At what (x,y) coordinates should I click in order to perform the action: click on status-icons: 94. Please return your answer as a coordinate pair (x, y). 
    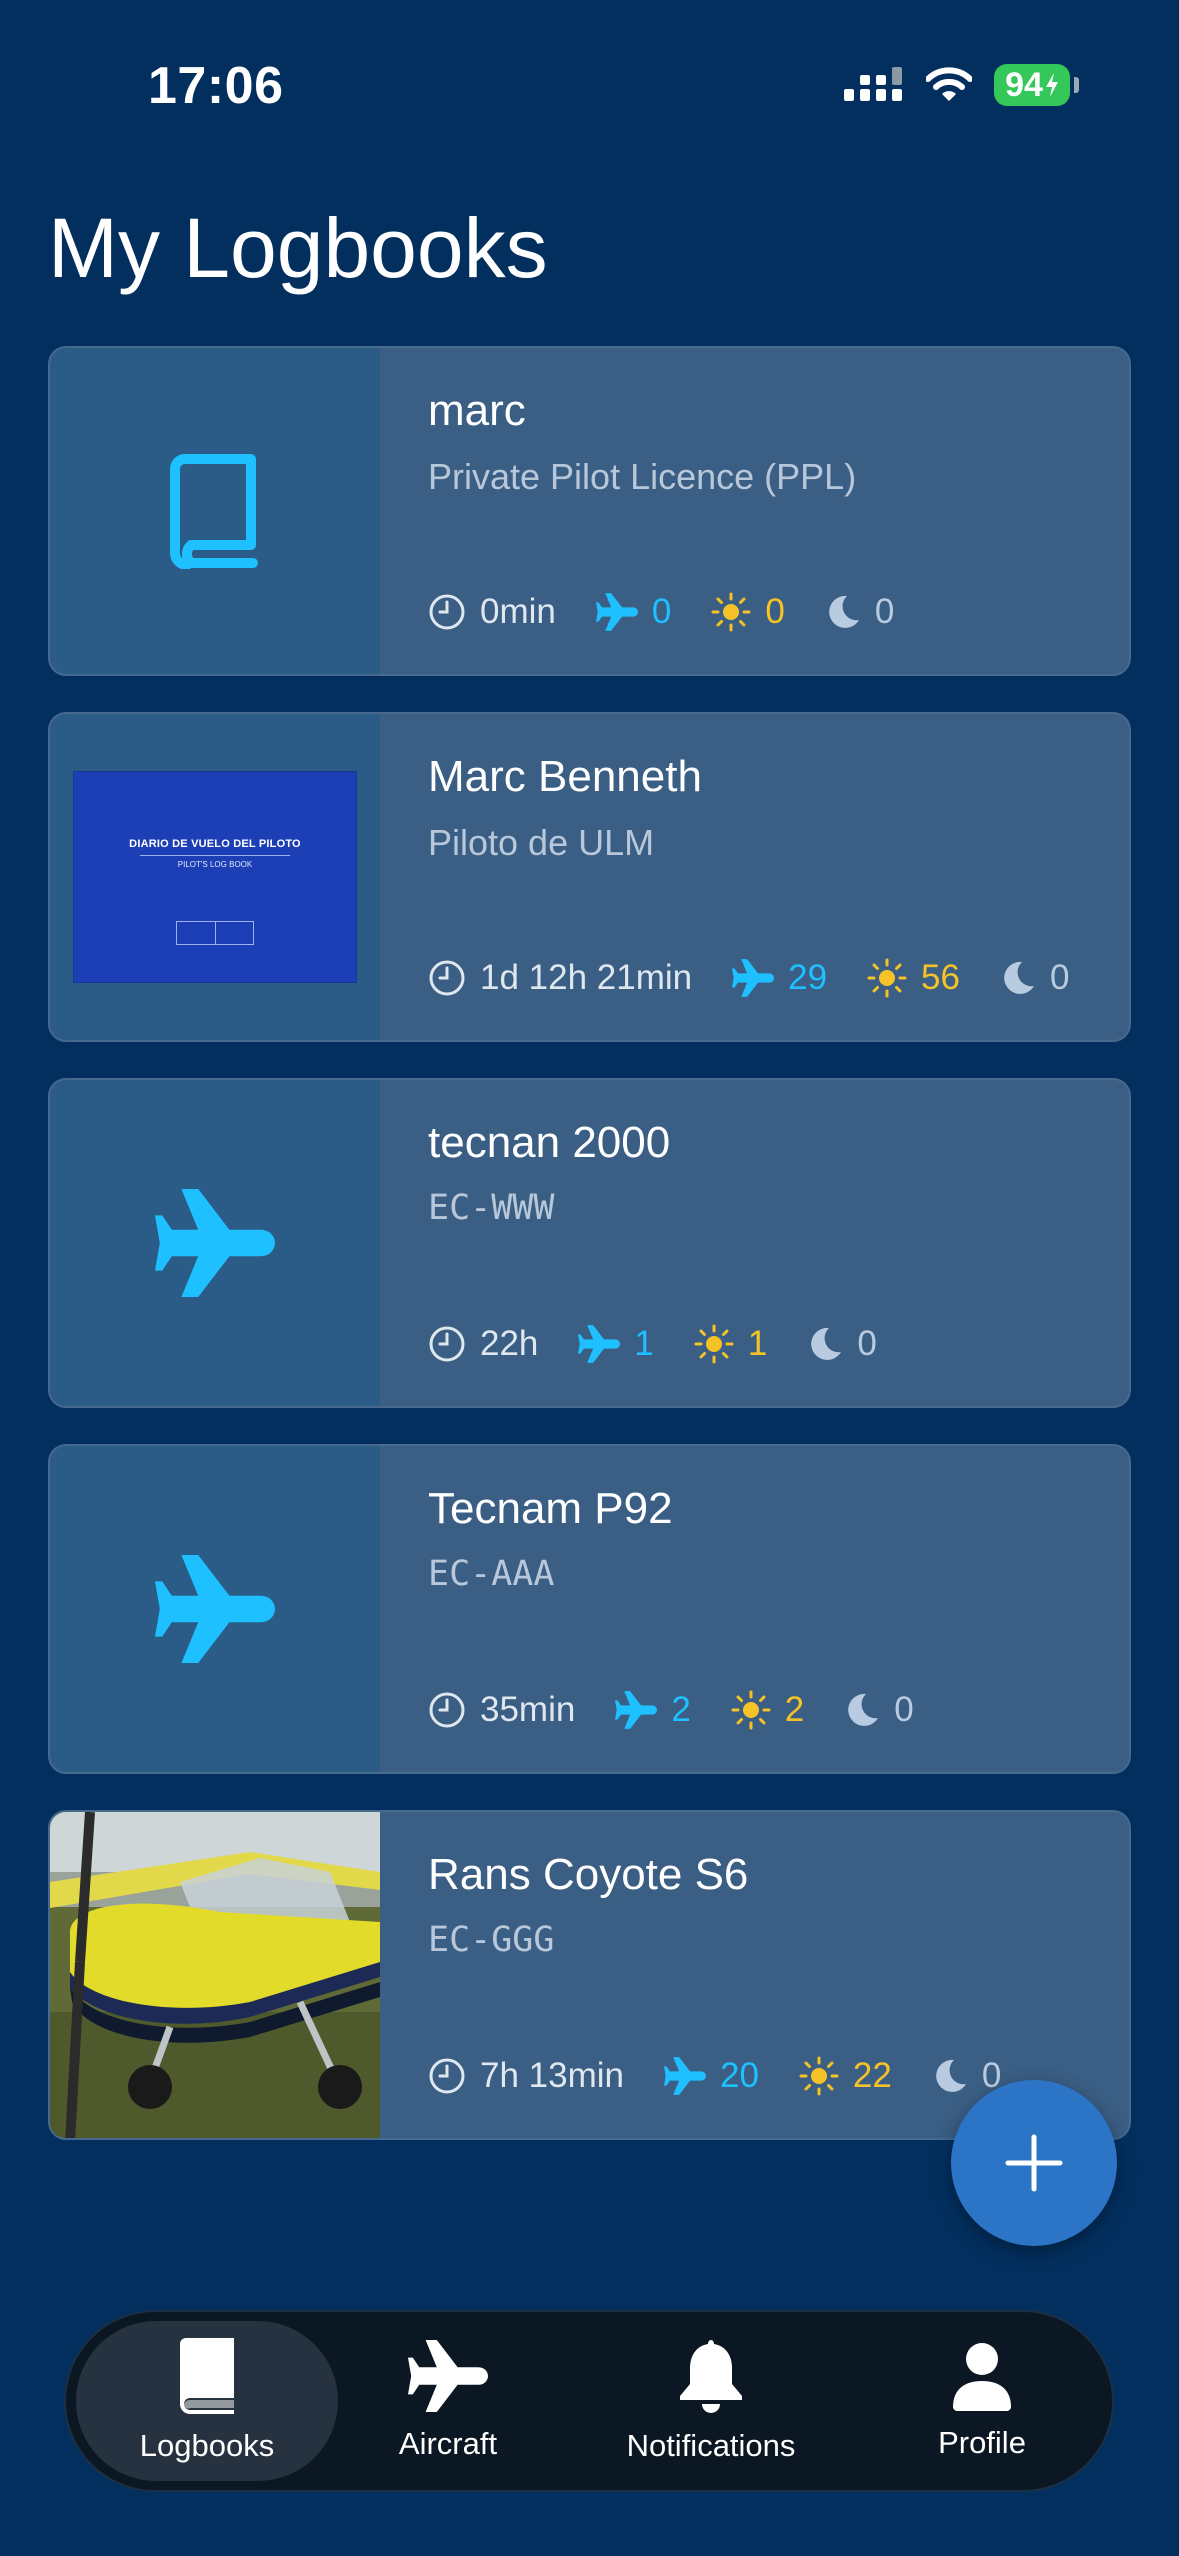
    Looking at the image, I should click on (961, 85).